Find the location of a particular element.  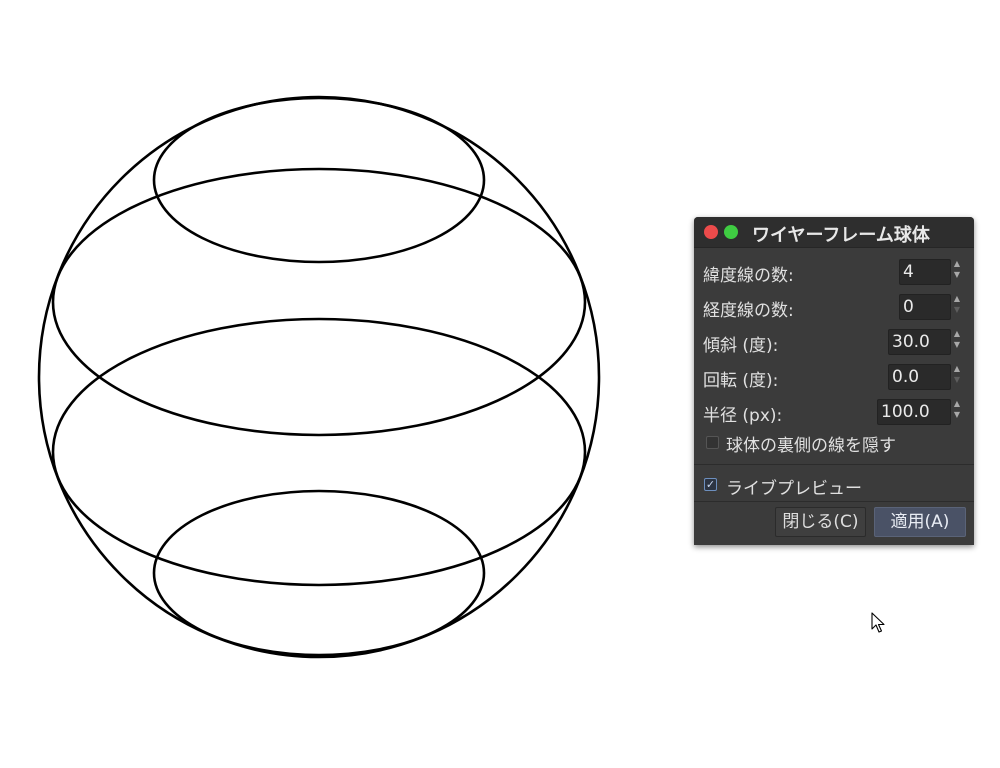

dialog-titlebar: ワイヤーフレーム球体 is located at coordinates (834, 232).